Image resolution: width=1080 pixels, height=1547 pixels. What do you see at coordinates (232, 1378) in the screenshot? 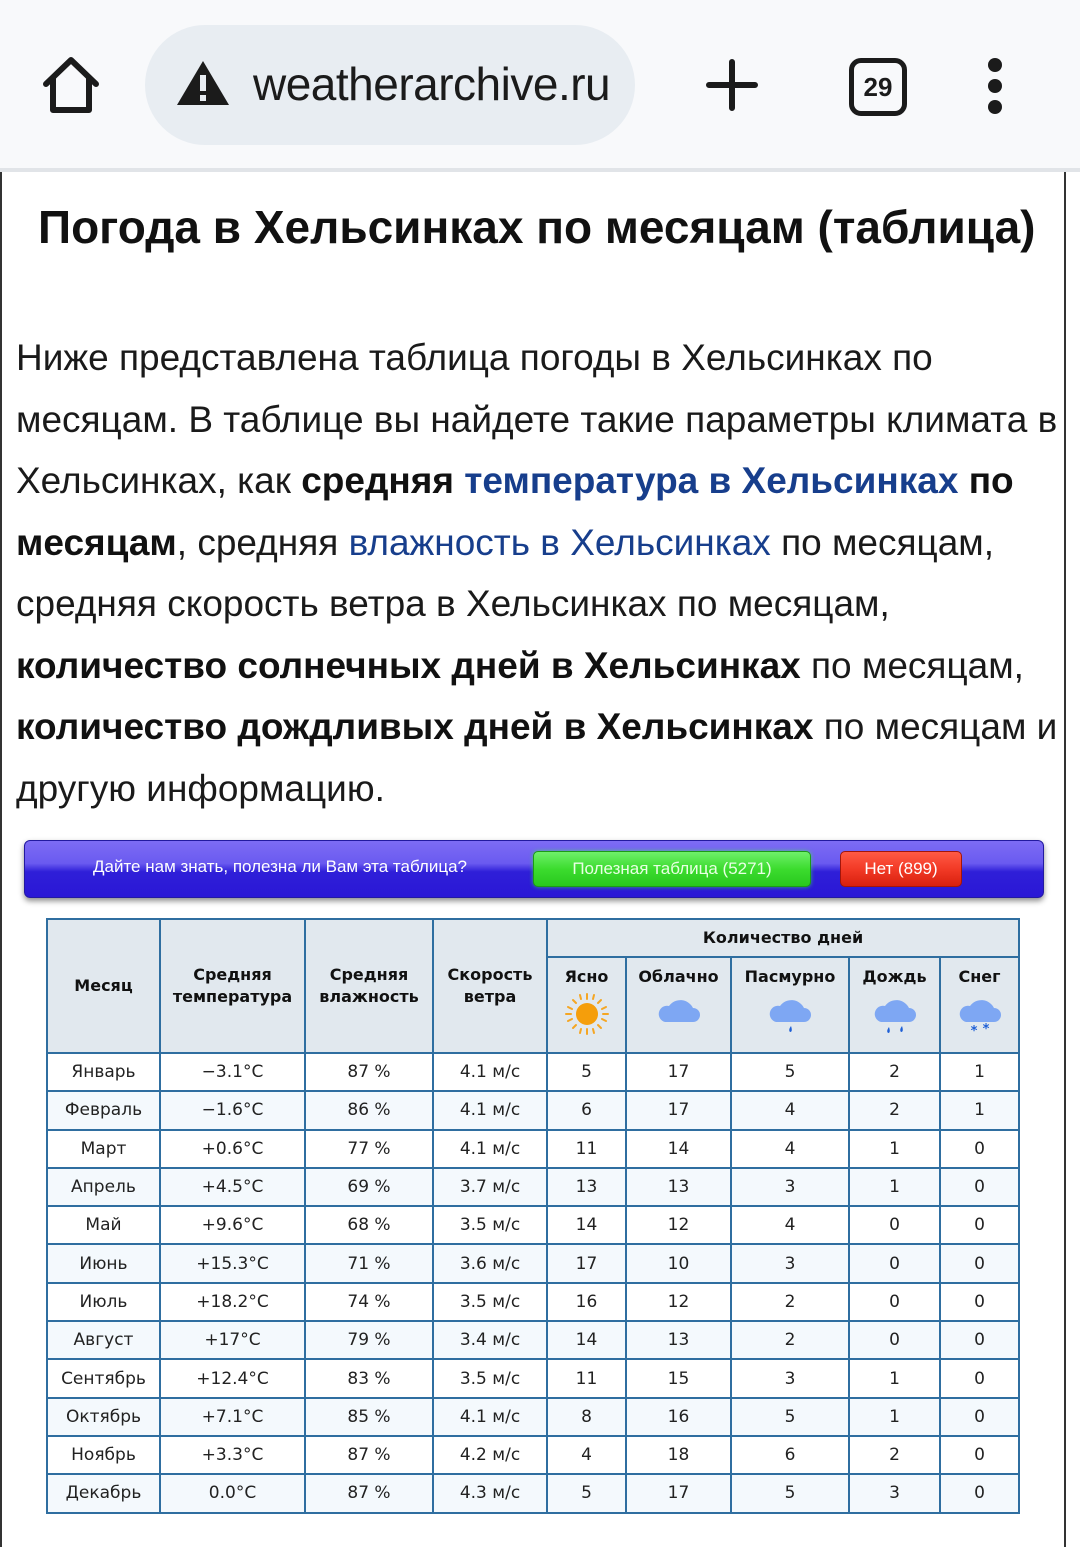
I see `cell-temp: +12.4°C` at bounding box center [232, 1378].